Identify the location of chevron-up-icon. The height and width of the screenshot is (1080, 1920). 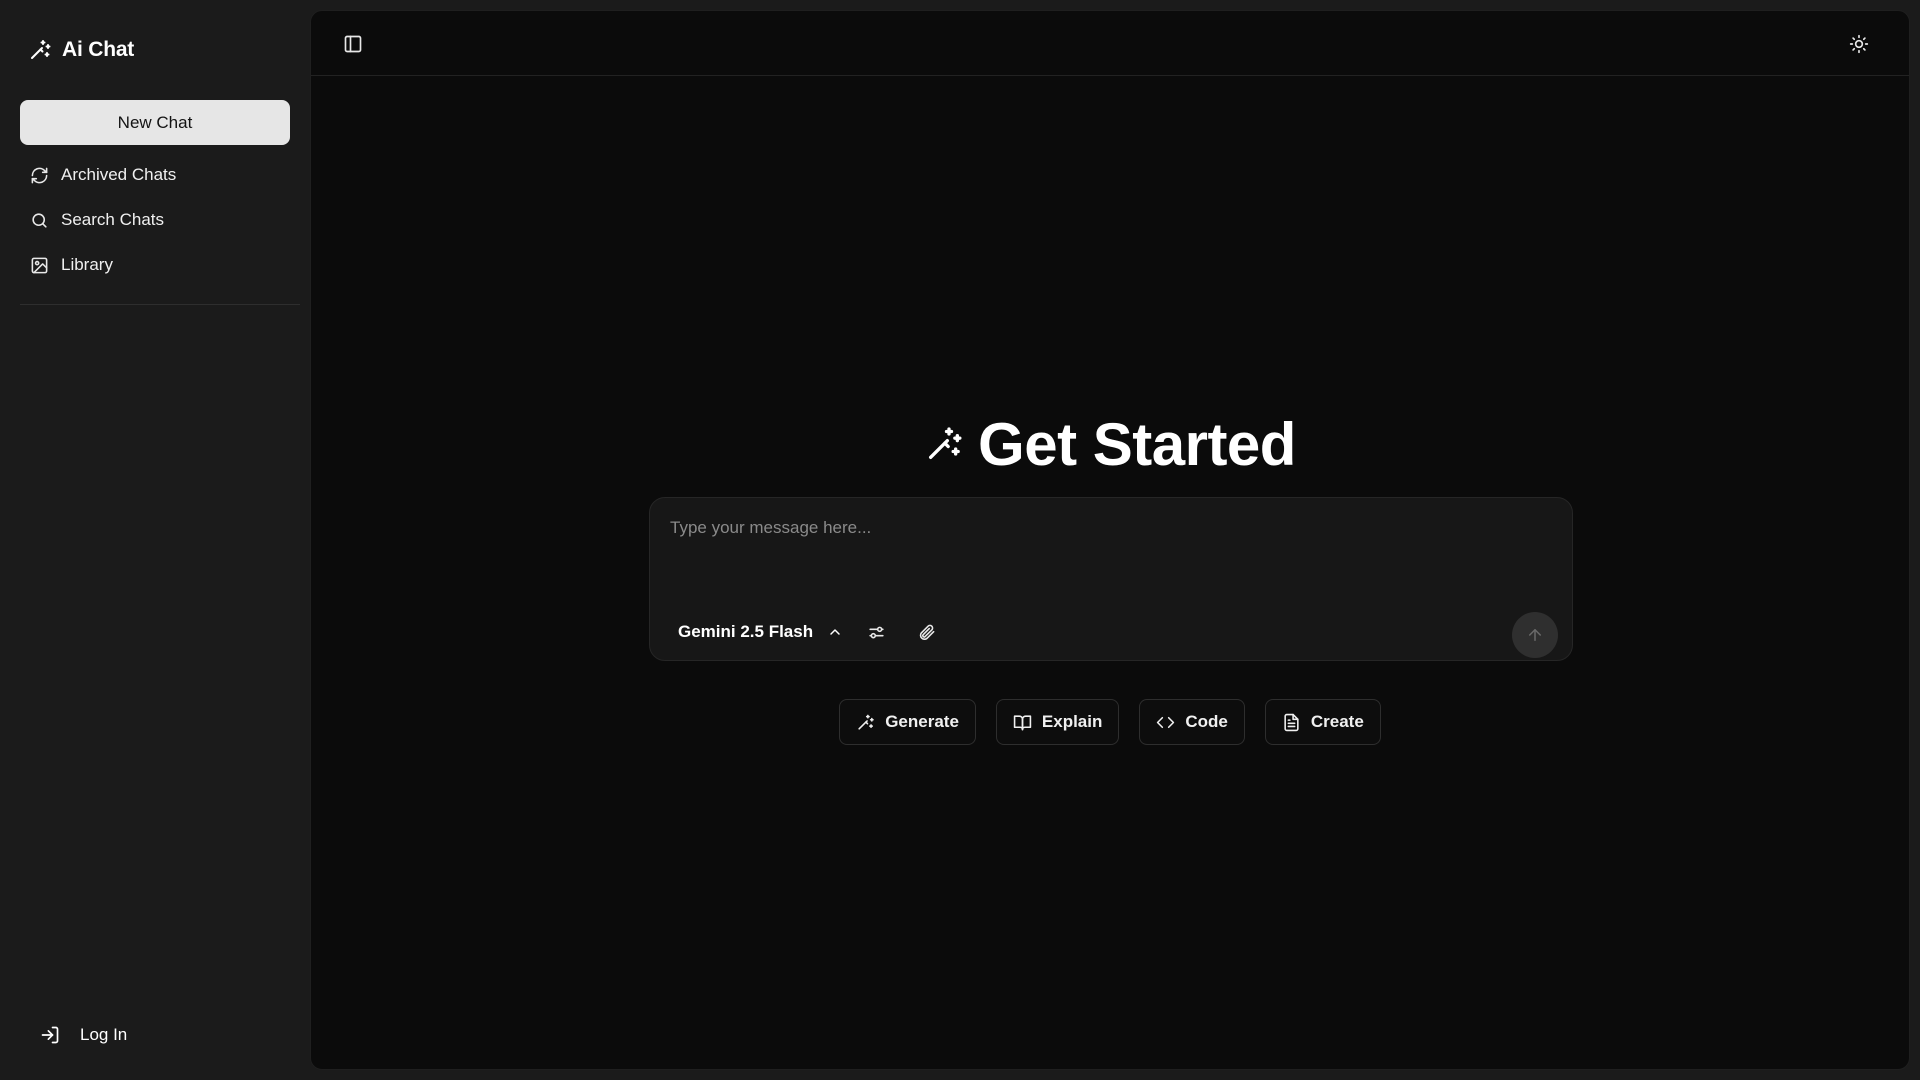
(835, 632).